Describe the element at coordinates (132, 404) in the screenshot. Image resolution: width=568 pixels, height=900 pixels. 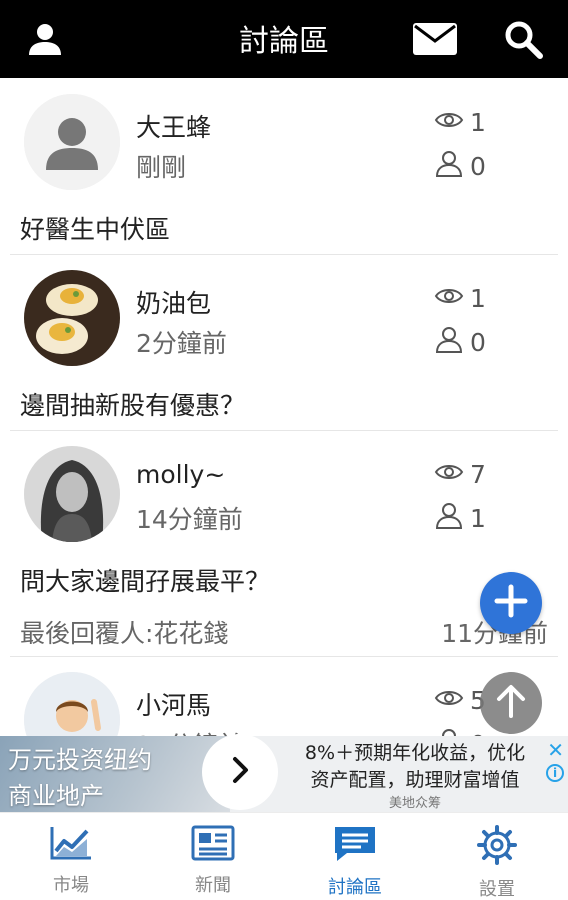
I see `post-title: 邊間抽新股有優惠？` at that location.